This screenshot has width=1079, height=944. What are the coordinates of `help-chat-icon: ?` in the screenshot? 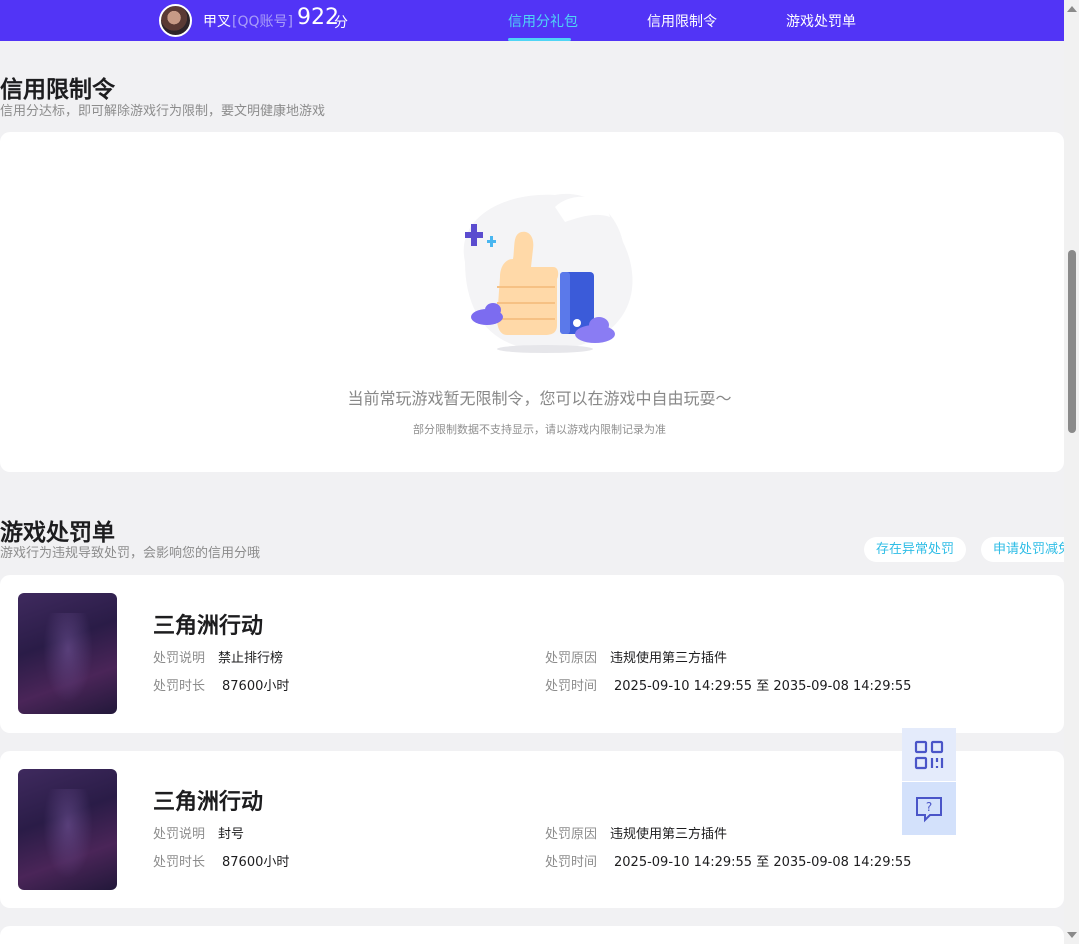 It's located at (929, 809).